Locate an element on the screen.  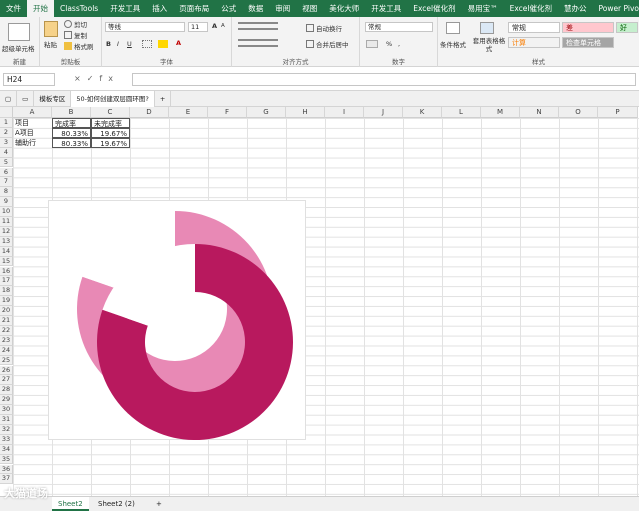
style-bad: 差 is located at coordinates (588, 27).